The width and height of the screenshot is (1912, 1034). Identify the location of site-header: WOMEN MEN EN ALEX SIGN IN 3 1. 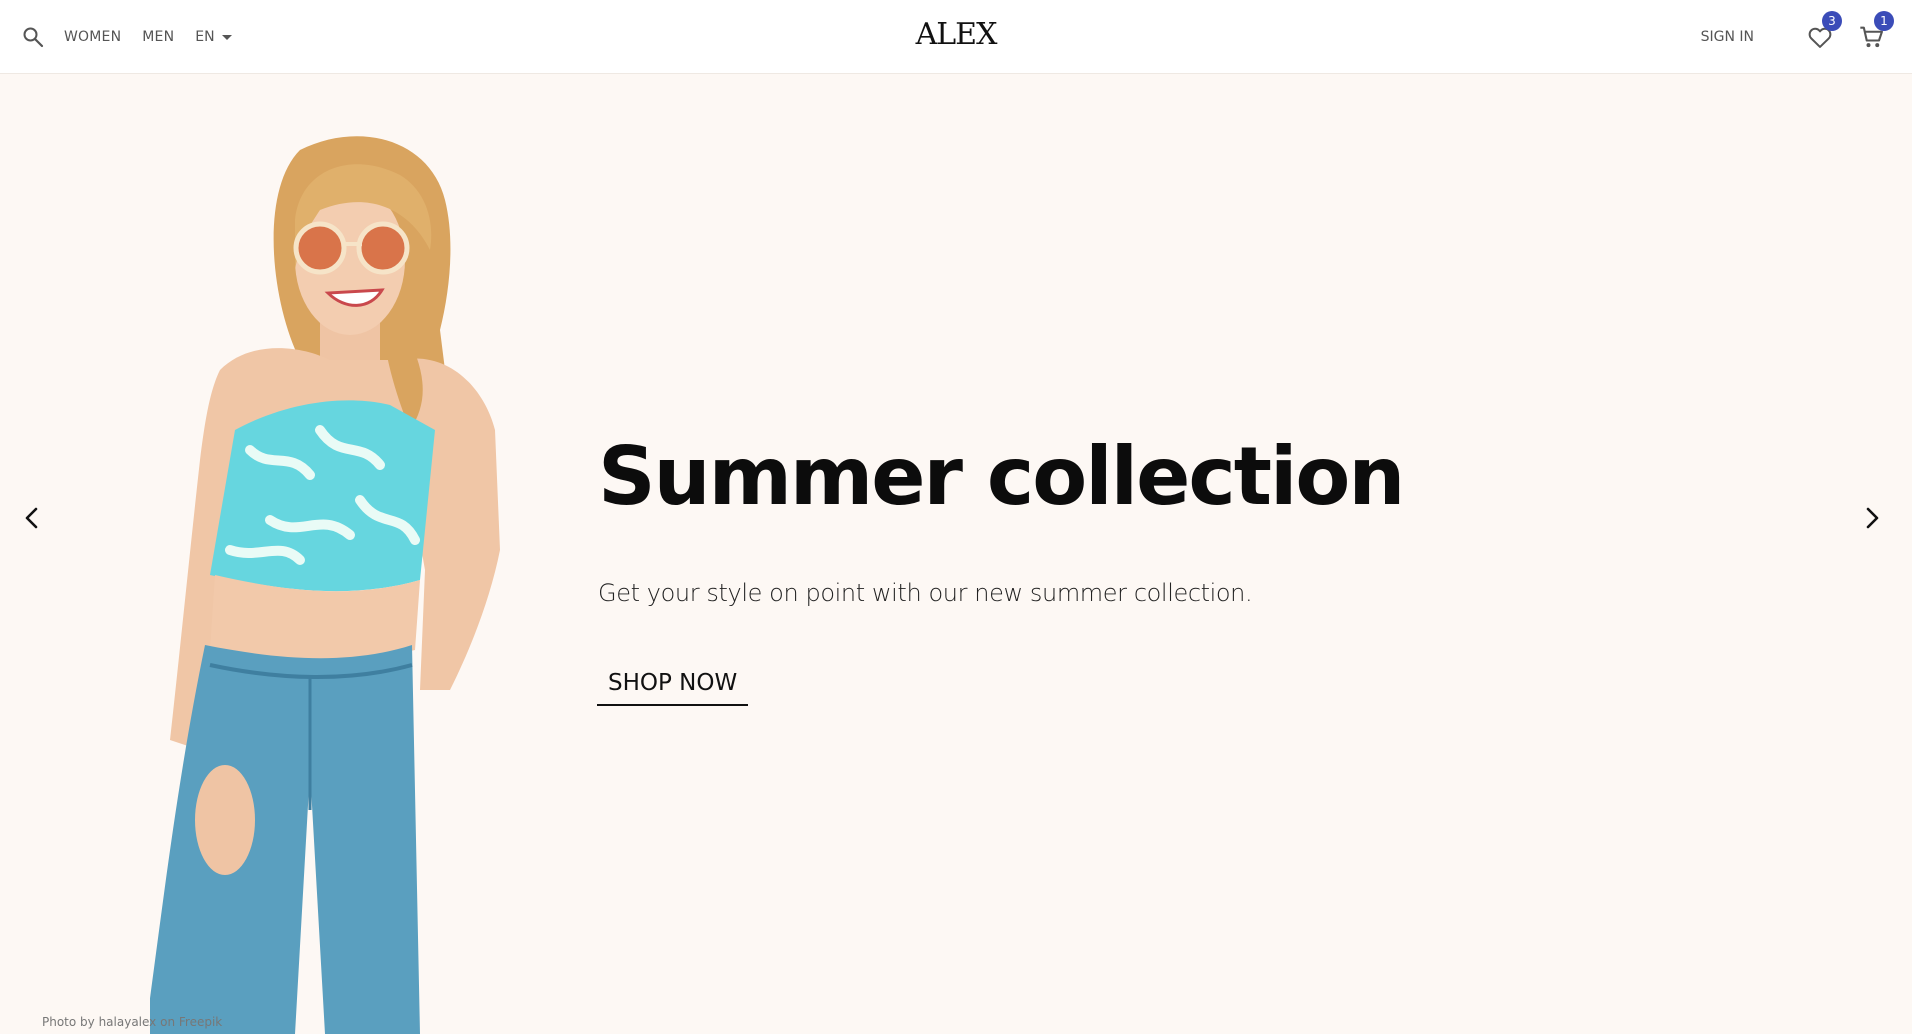
(956, 37).